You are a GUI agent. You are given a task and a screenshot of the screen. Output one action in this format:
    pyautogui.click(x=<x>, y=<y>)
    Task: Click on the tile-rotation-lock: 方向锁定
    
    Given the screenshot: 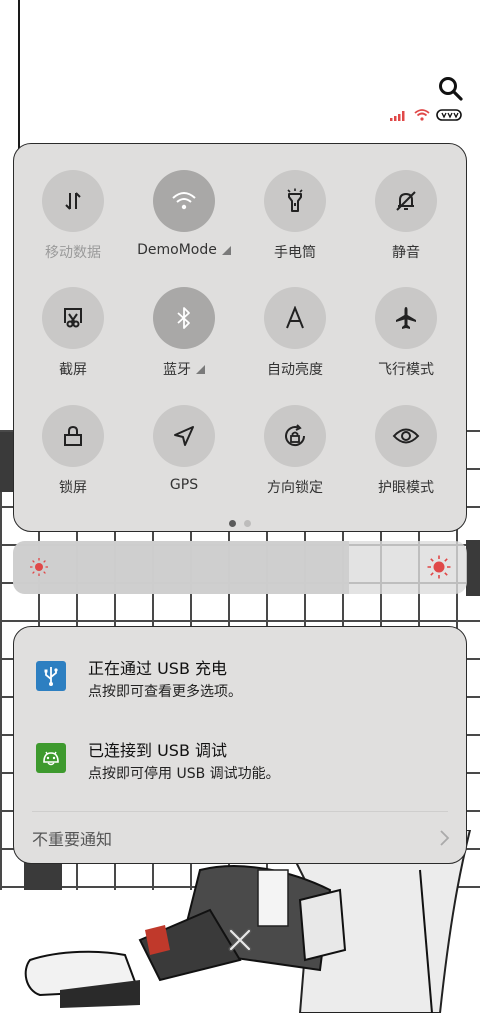 What is the action you would take?
    pyautogui.click(x=295, y=455)
    